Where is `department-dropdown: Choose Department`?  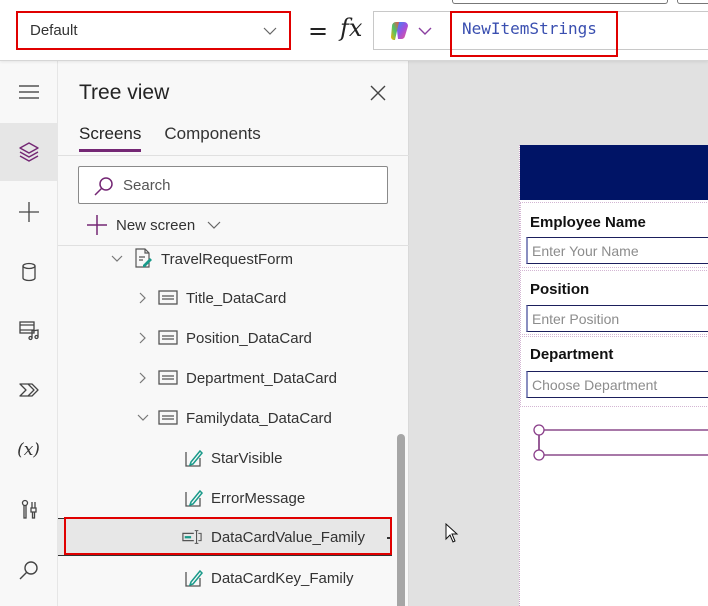
department-dropdown: Choose Department is located at coordinates (617, 384).